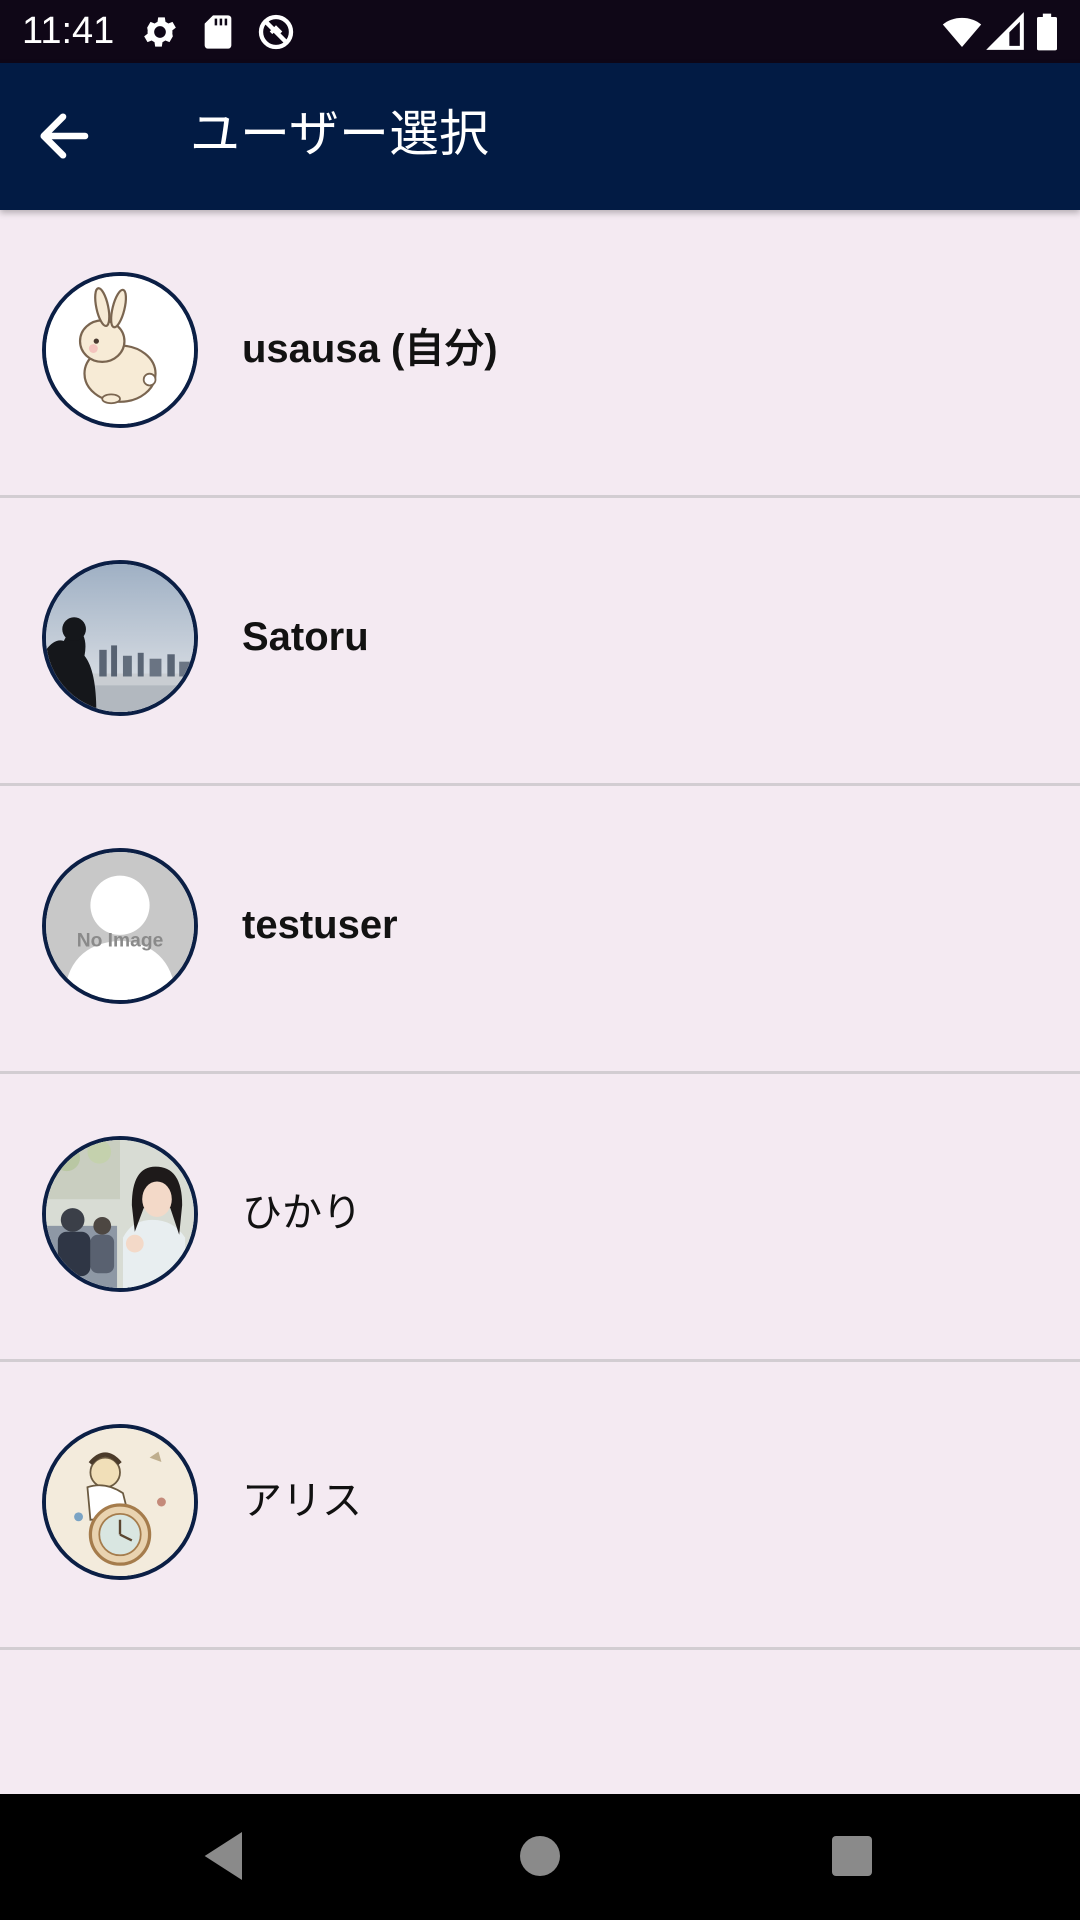  Describe the element at coordinates (223, 1856) in the screenshot. I see `back-triangle-icon` at that location.